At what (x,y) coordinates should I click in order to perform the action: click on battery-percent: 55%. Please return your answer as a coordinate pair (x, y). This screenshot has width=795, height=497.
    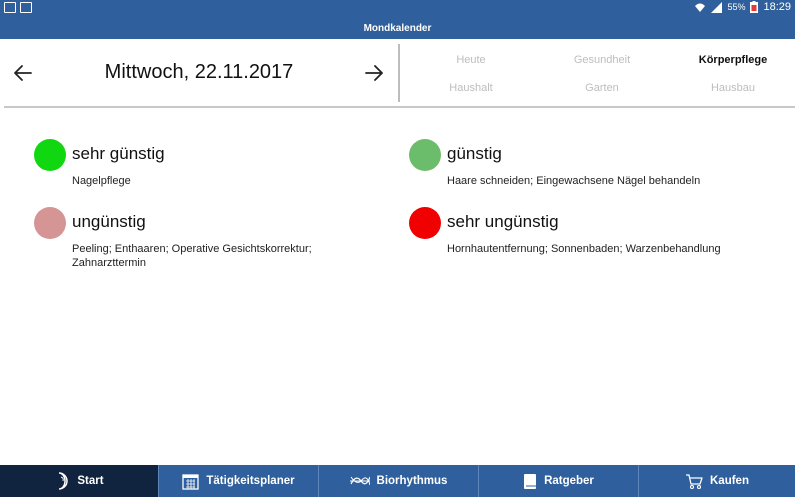
    Looking at the image, I should click on (736, 7).